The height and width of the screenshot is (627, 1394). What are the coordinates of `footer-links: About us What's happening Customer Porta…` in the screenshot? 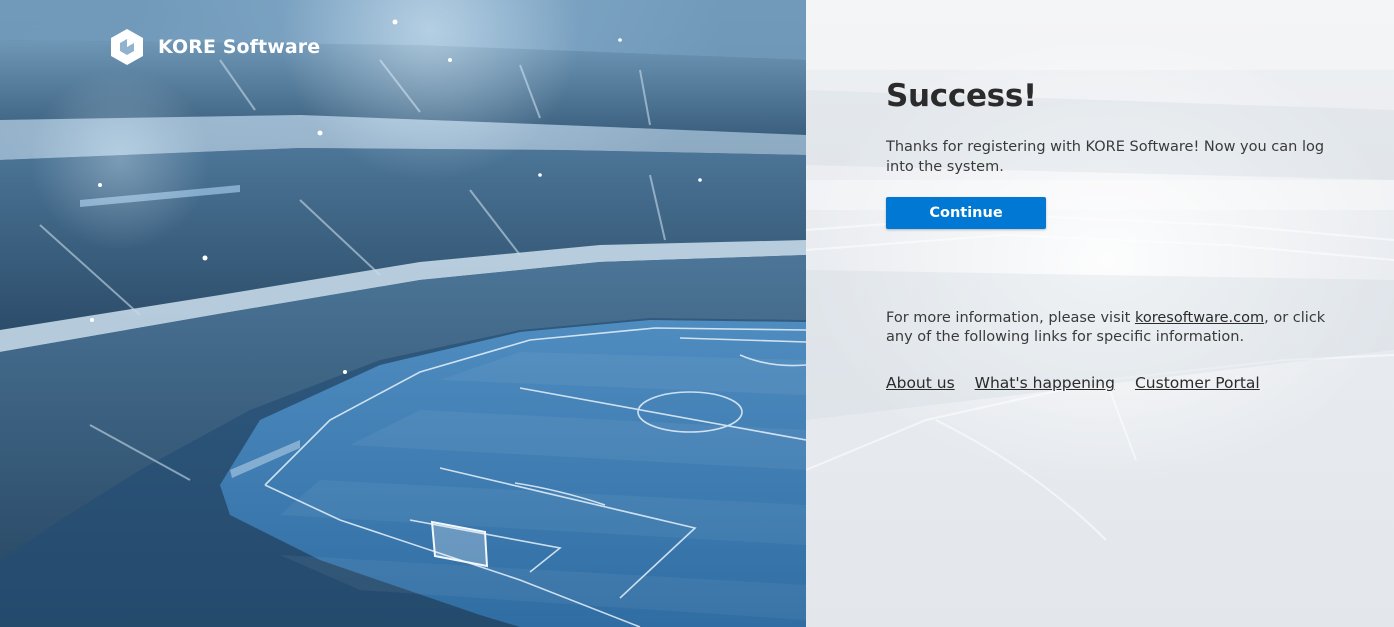 It's located at (1106, 383).